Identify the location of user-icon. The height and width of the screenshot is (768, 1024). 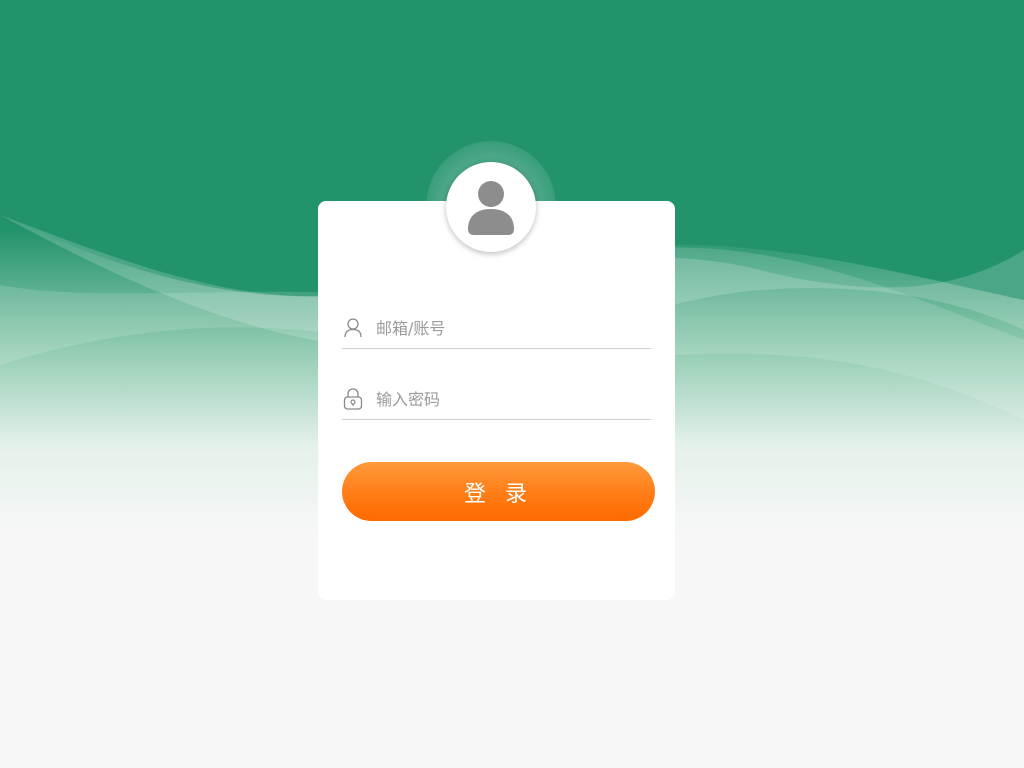
(353, 328).